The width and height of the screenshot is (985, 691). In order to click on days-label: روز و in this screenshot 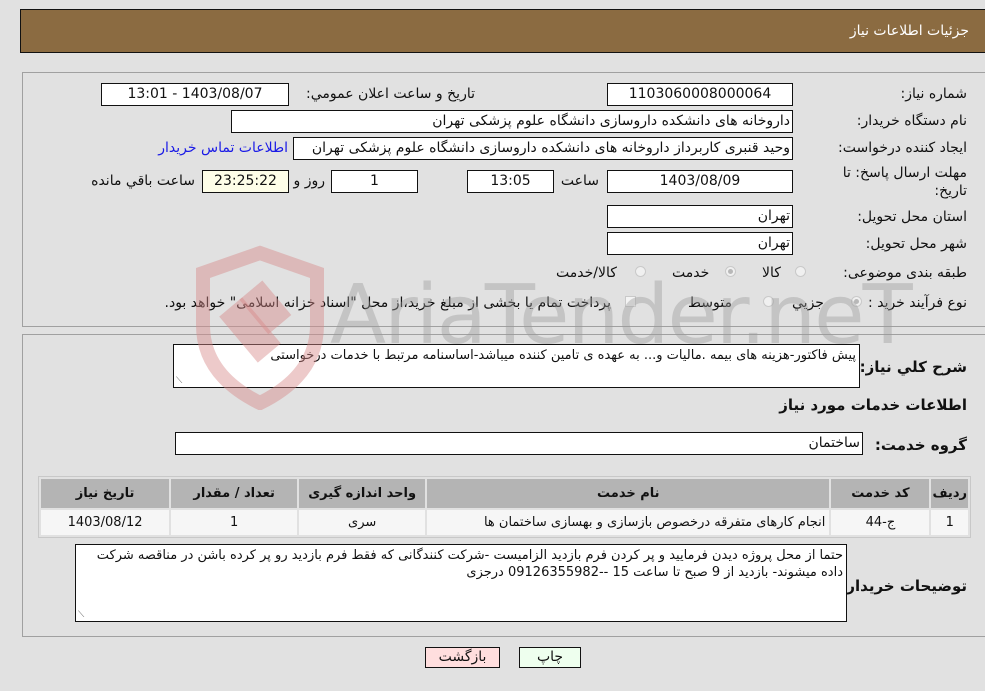, I will do `click(309, 181)`.